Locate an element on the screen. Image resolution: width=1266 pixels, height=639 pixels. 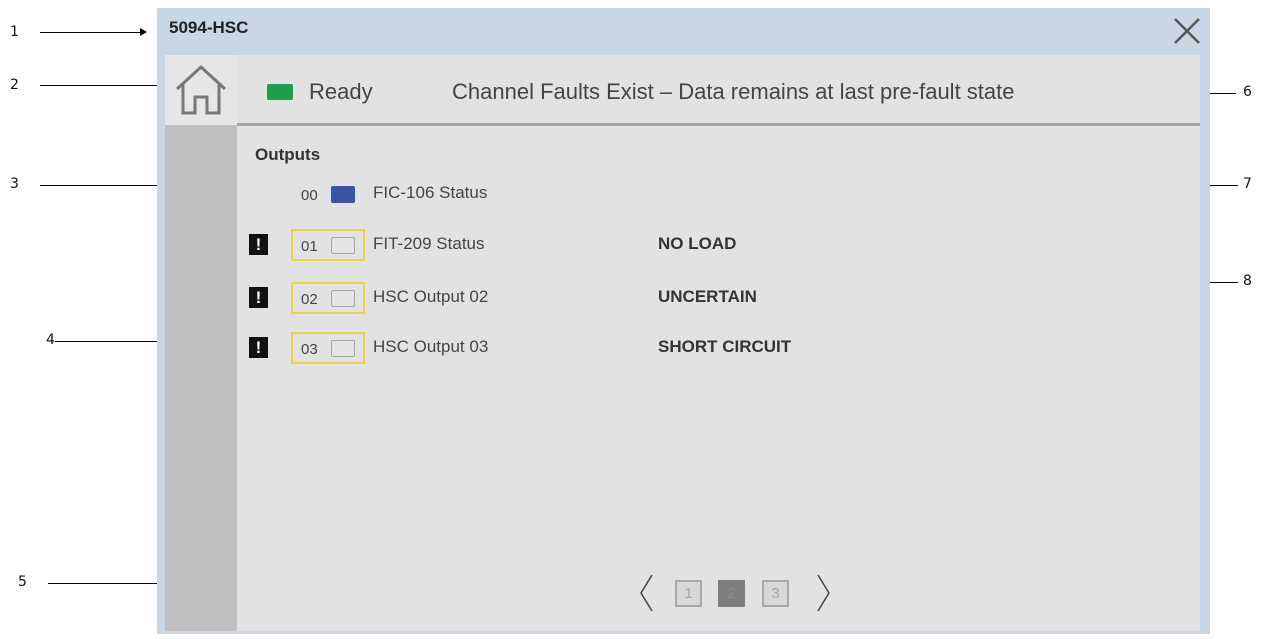
callout-7: 7 is located at coordinates (1247, 184).